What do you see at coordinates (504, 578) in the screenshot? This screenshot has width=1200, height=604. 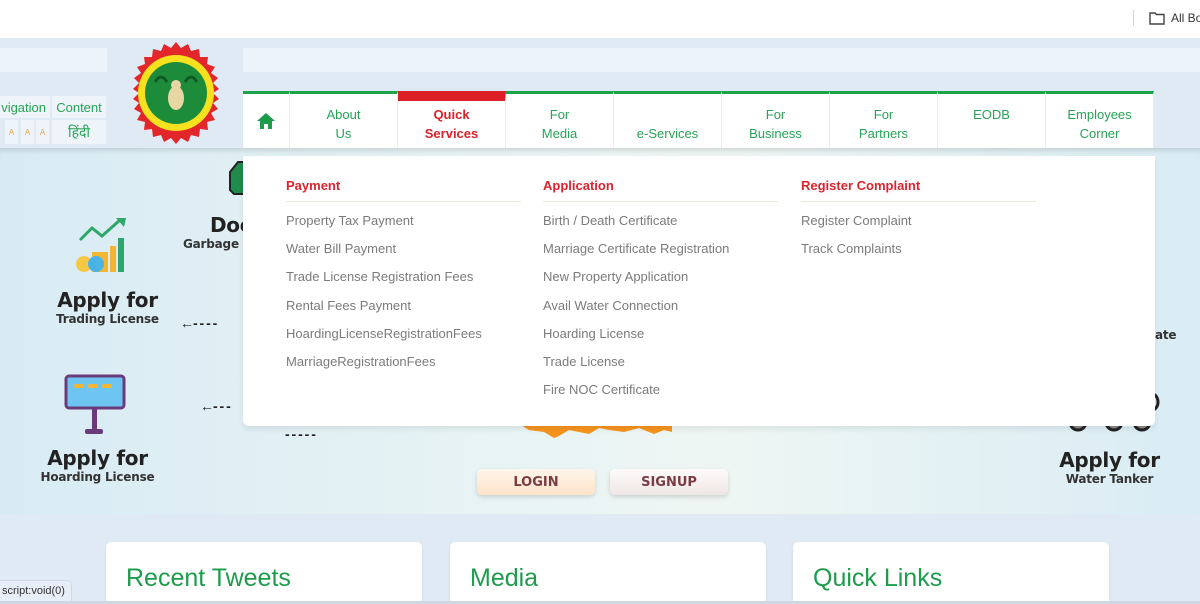 I see `card-title: Media` at bounding box center [504, 578].